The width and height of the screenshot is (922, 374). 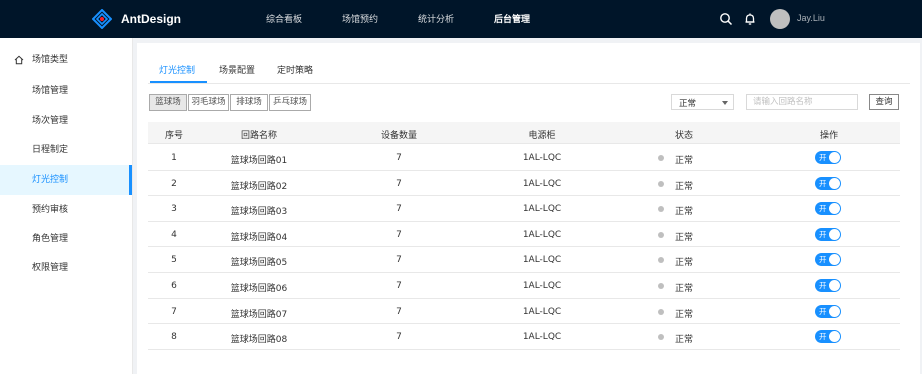 What do you see at coordinates (512, 18) in the screenshot?
I see `nav-admin: 后台管理` at bounding box center [512, 18].